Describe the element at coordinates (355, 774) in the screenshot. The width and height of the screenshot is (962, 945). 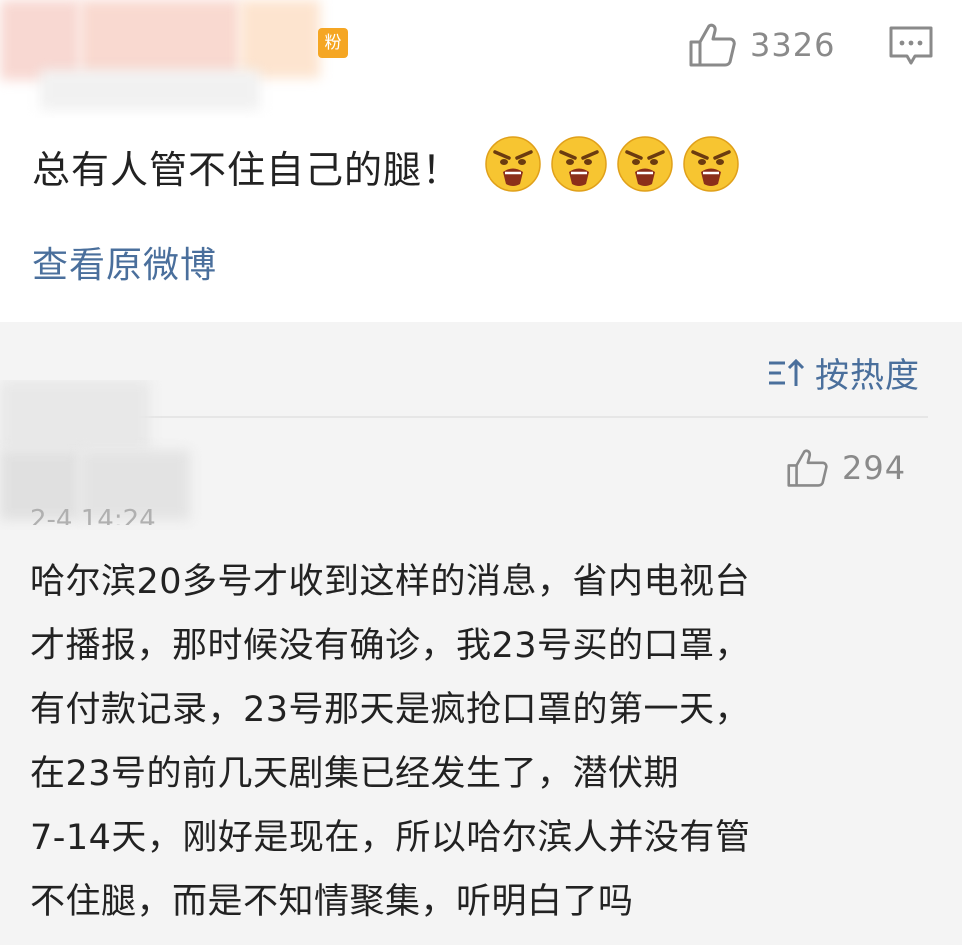
I see `comment-text-line: 在23号的前几天剧集已经发生了，潜伏期` at that location.